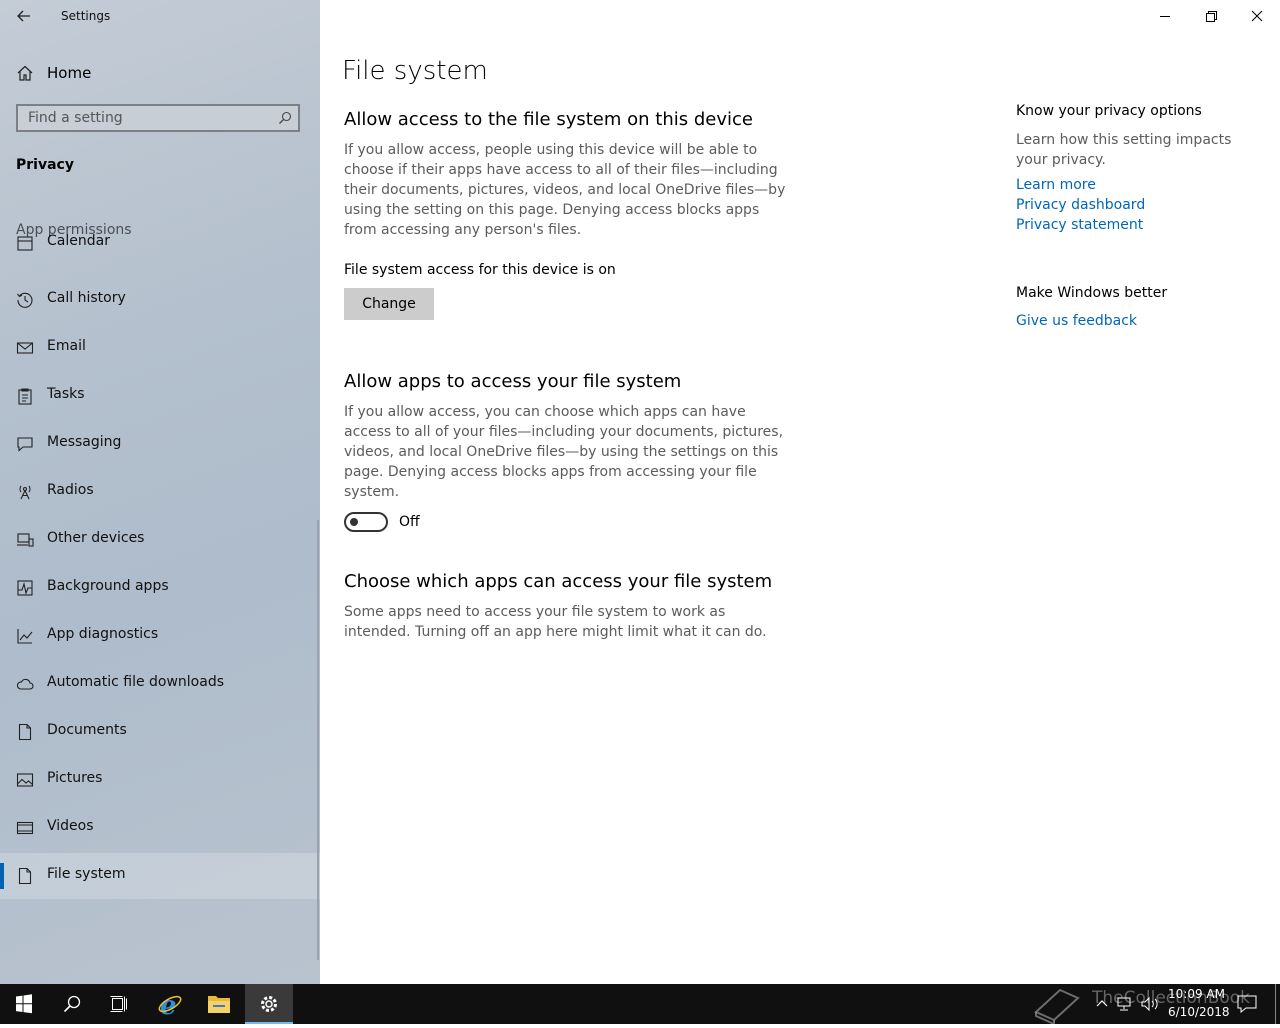 Image resolution: width=1280 pixels, height=1028 pixels. Describe the element at coordinates (1102, 1004) in the screenshot. I see `chevron-up-icon` at that location.